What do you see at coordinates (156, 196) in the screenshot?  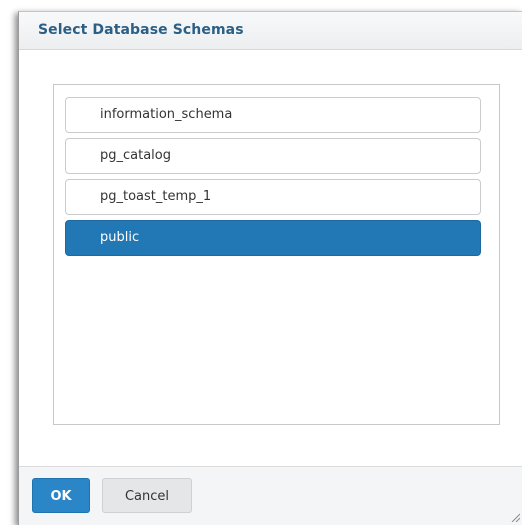 I see `schema-item-label: pg_toast_temp_1` at bounding box center [156, 196].